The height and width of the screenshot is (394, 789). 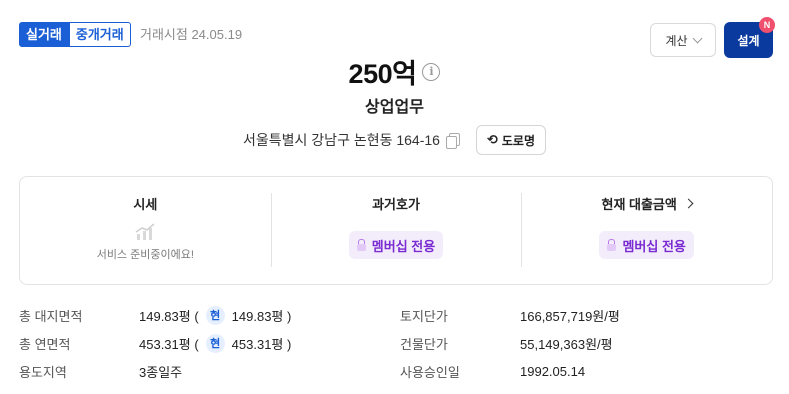 I want to click on spec-floor-area: 총 연면적 453.31평 ( 현 453.31평 ), so click(x=155, y=343).